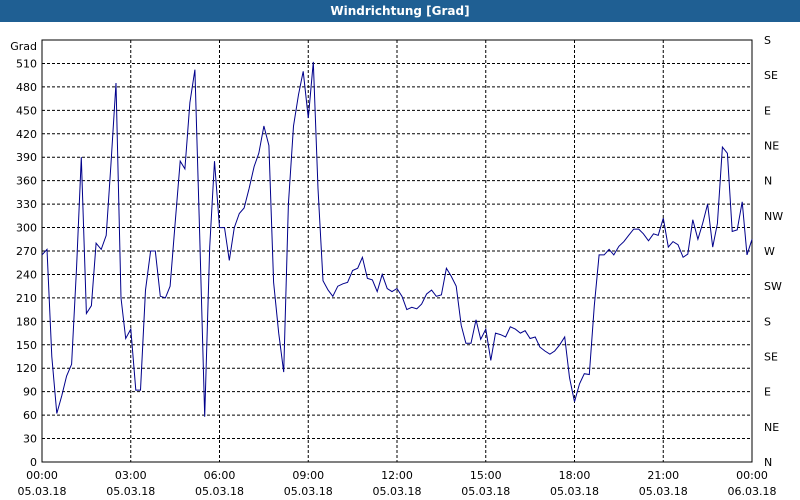 The image size is (800, 500). Describe the element at coordinates (26, 204) in the screenshot. I see `y-tick-label: 330` at that location.